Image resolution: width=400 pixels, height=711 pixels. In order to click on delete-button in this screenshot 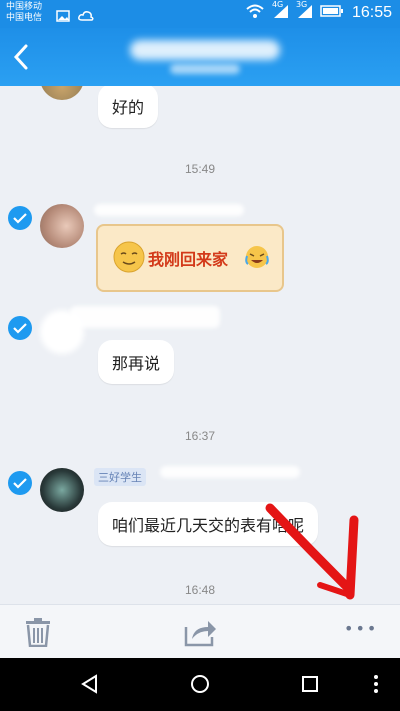, I will do `click(38, 634)`.